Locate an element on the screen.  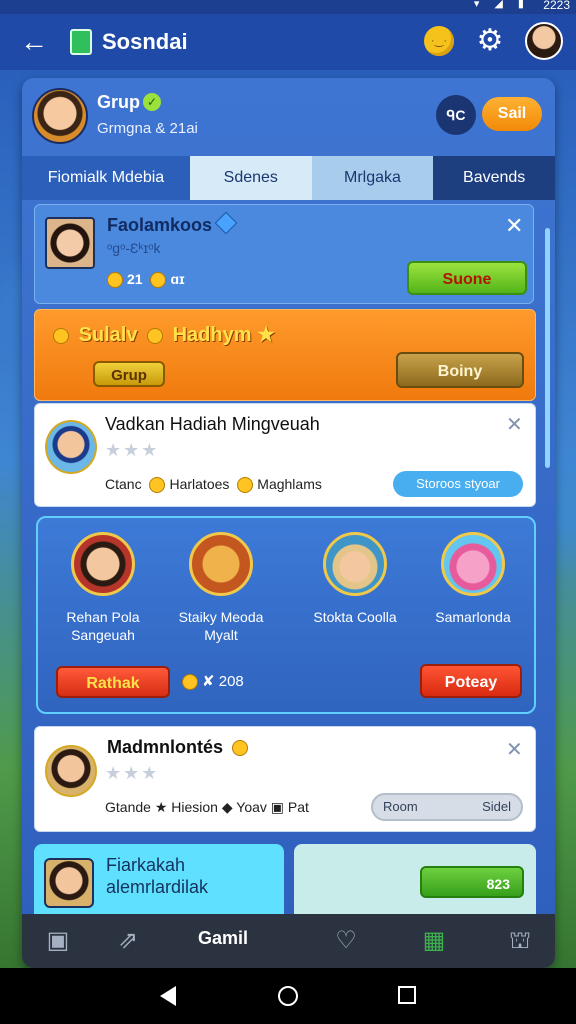
coin-row: 21 ɑɪ is located at coordinates (144, 280).